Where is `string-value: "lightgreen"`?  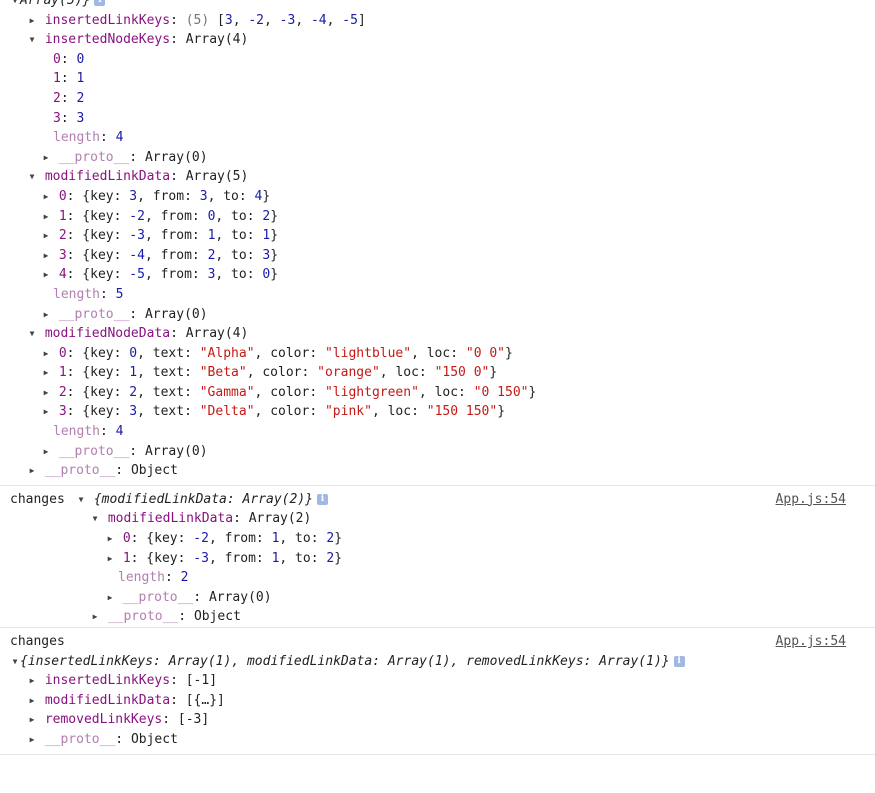 string-value: "lightgreen" is located at coordinates (371, 392).